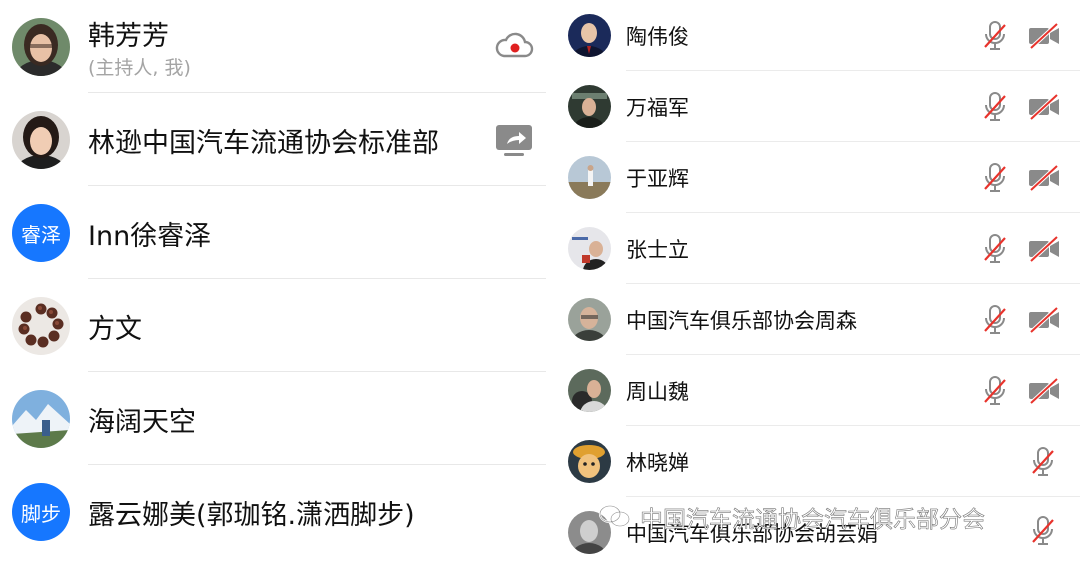  What do you see at coordinates (274, 46) in the screenshot?
I see `participant-row: 韩芳芳 (主持人, 我)` at bounding box center [274, 46].